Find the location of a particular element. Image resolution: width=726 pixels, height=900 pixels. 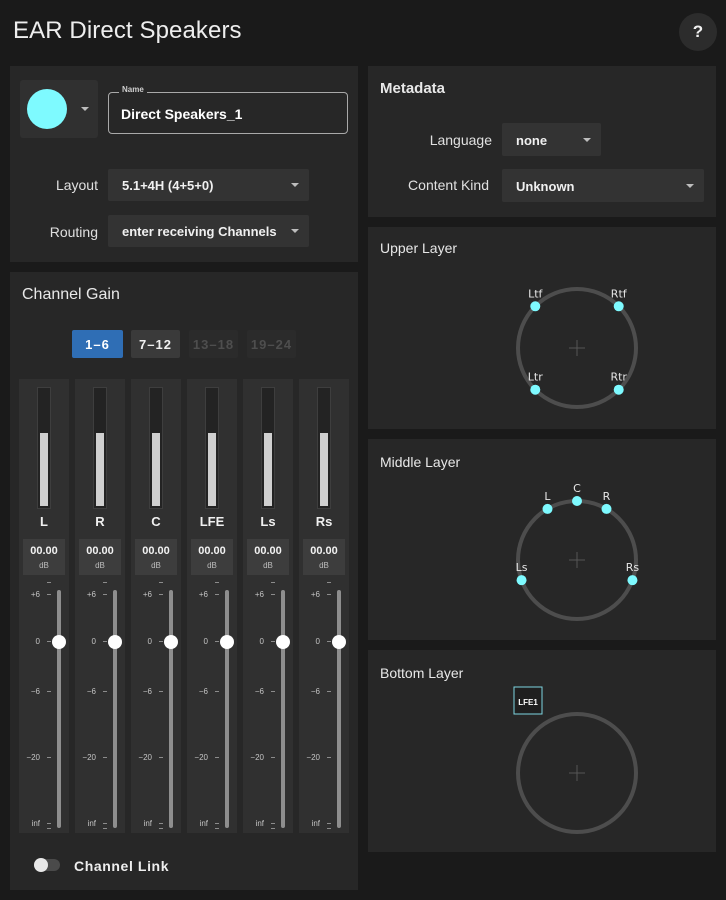

routing-select: enter receiving Channels is located at coordinates (208, 231).